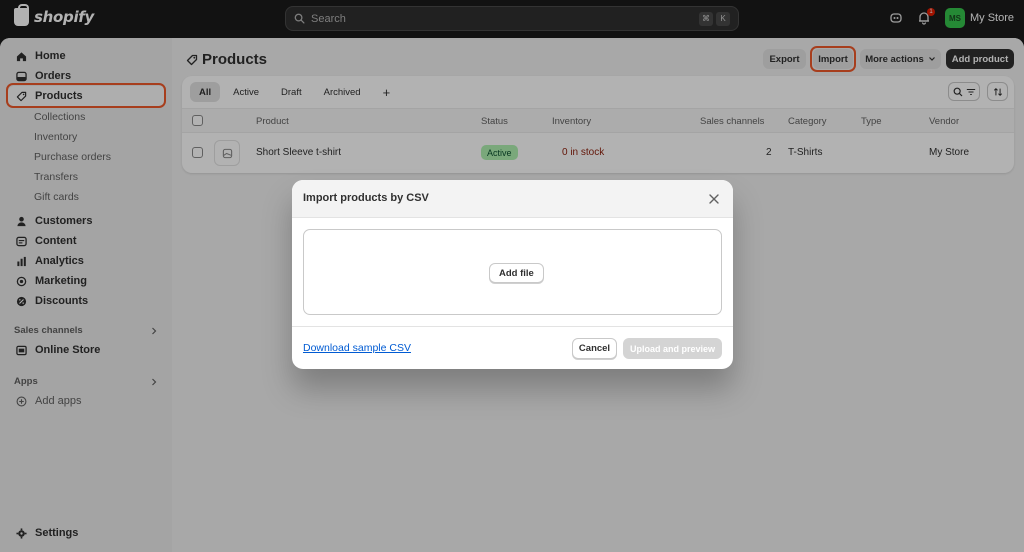 The height and width of the screenshot is (552, 1024). What do you see at coordinates (714, 199) in the screenshot?
I see `close-icon` at bounding box center [714, 199].